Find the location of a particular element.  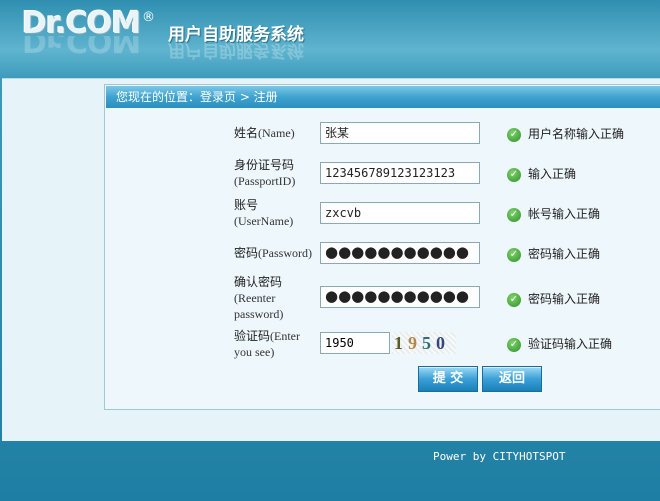

name-input: 张某 is located at coordinates (400, 133).